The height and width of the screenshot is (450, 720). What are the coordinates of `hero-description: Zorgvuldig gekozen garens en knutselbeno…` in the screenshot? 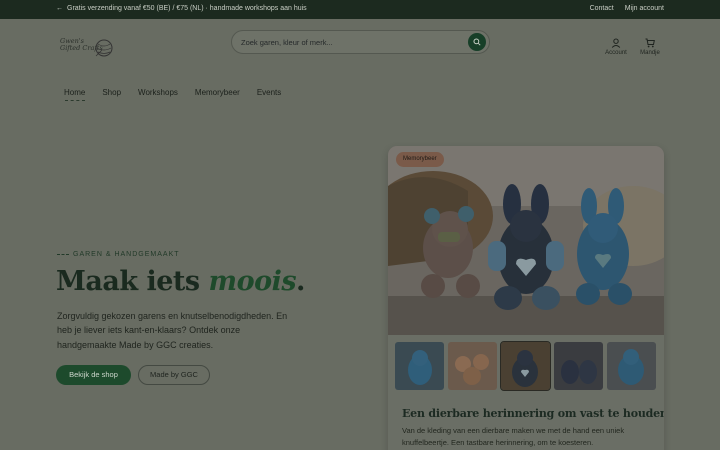 It's located at (172, 330).